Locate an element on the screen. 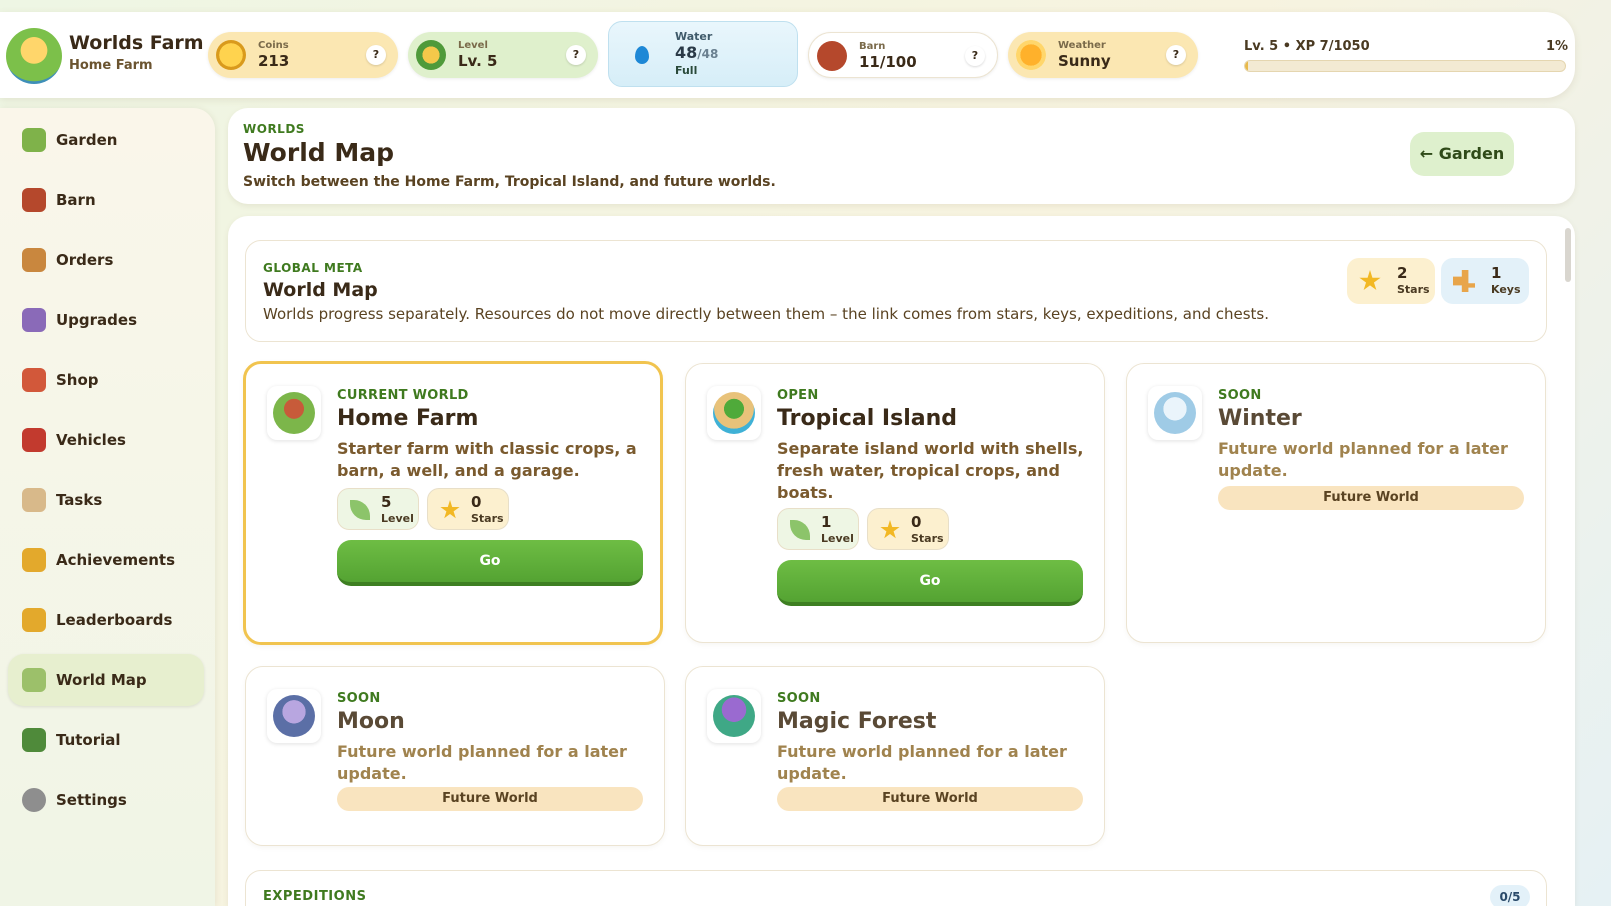  gear-icon is located at coordinates (34, 800).